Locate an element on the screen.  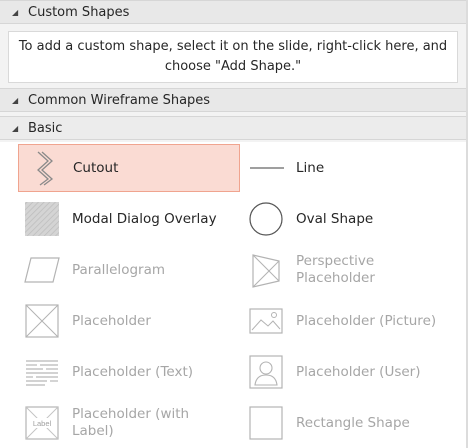
shape-label: Perspective Placeholder is located at coordinates (335, 269).